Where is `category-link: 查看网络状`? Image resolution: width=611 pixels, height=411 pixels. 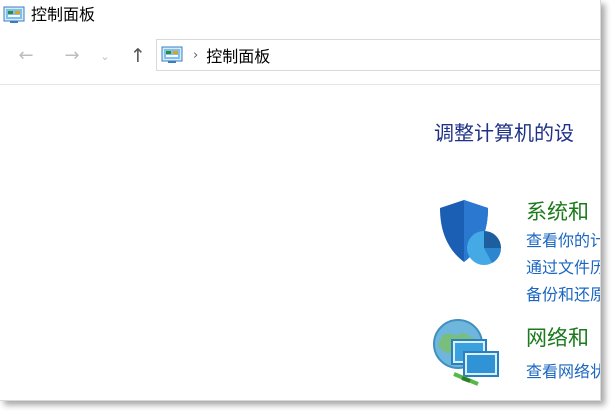
category-link: 查看网络状 is located at coordinates (563, 370).